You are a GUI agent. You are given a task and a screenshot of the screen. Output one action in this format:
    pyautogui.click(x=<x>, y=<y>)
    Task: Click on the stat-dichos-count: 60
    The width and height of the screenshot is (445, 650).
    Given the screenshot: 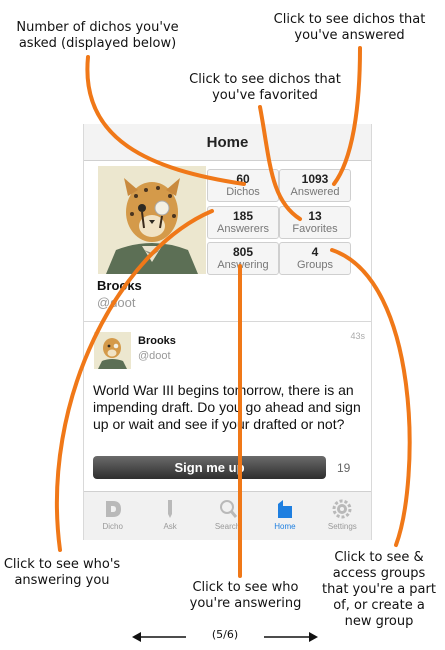 What is the action you would take?
    pyautogui.click(x=243, y=179)
    